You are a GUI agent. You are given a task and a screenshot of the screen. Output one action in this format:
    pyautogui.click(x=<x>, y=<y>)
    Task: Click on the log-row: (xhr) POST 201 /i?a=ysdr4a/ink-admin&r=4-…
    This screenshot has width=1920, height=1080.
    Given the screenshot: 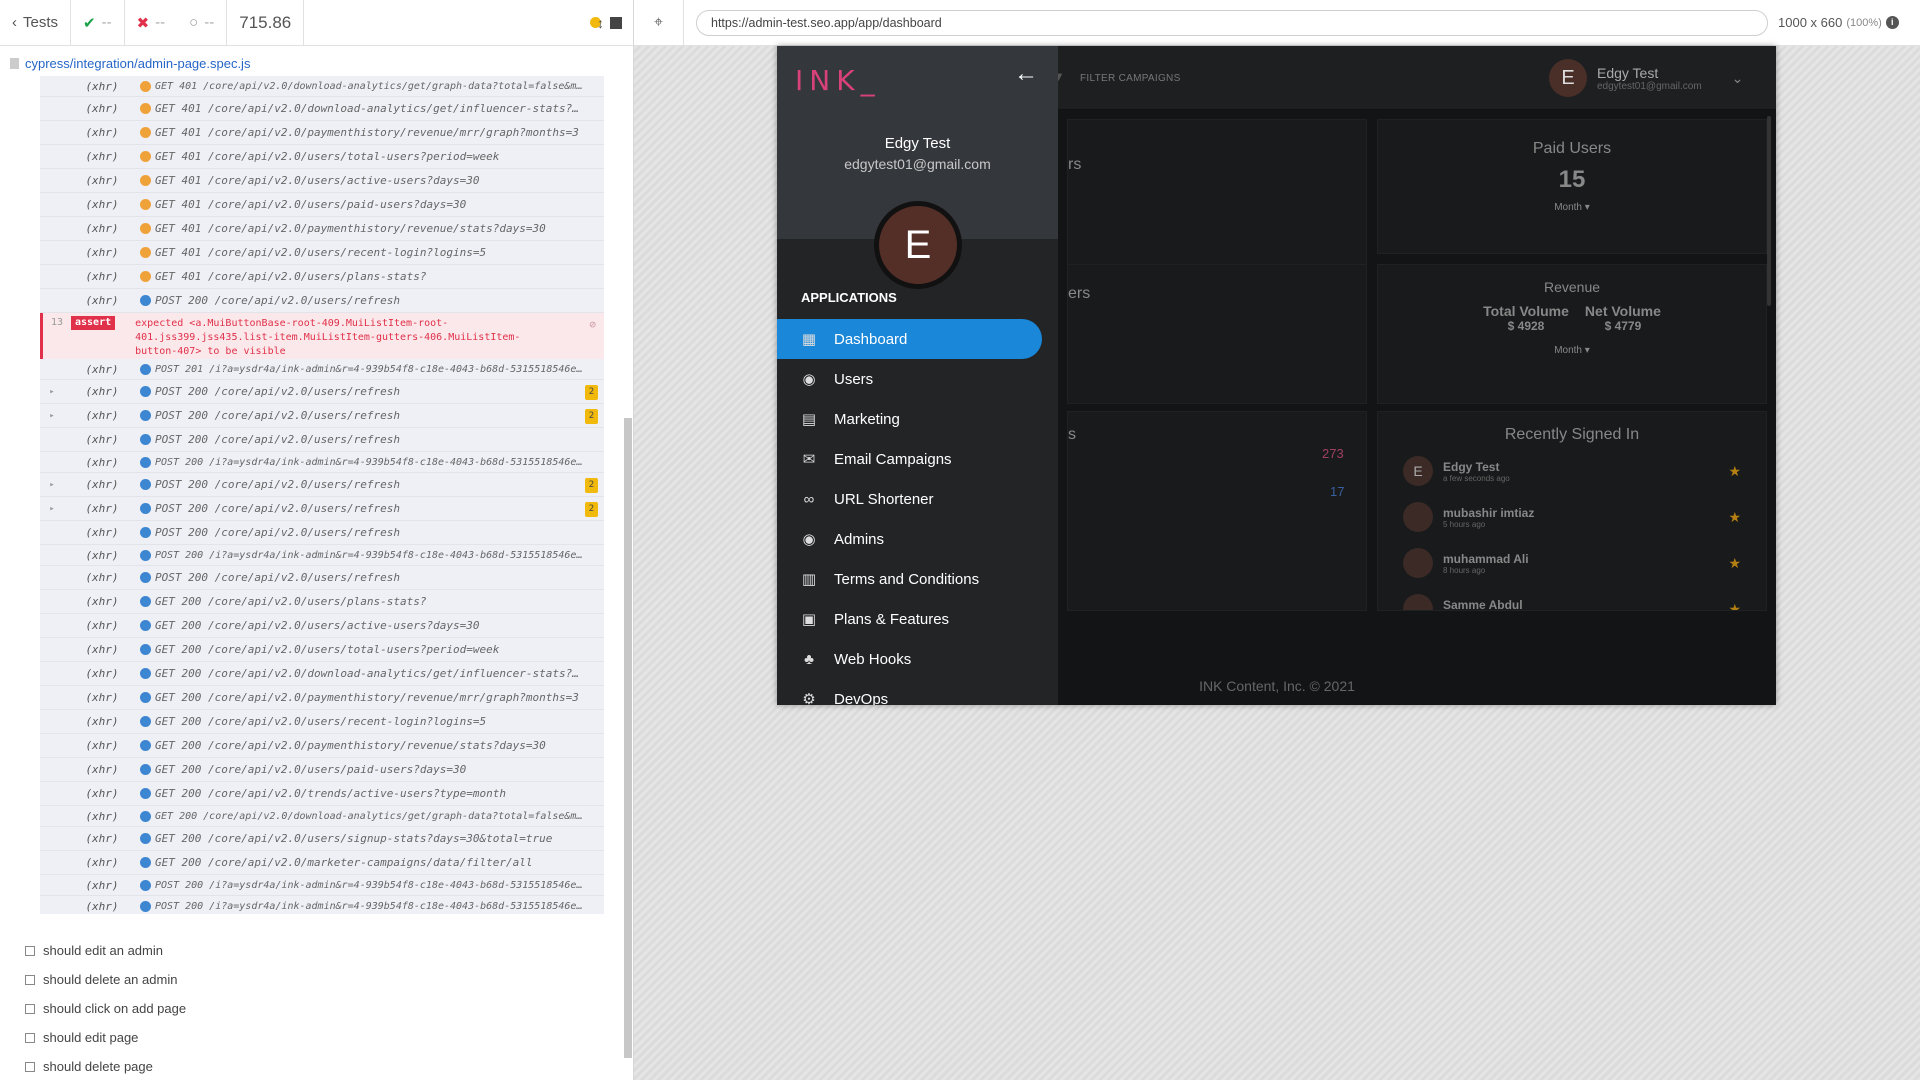 What is the action you would take?
    pyautogui.click(x=322, y=369)
    